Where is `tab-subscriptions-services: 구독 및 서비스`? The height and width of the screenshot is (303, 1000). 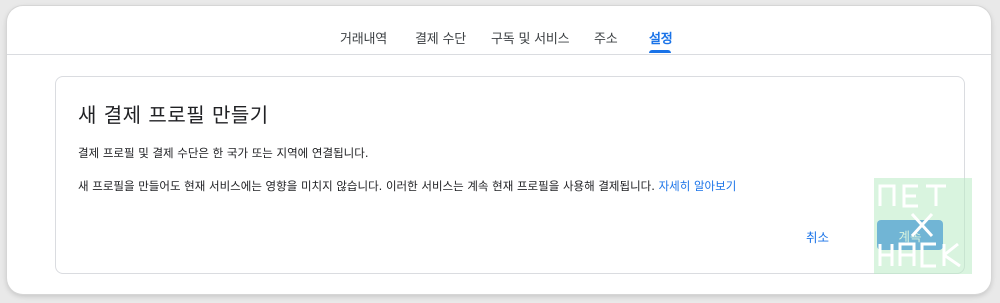 tab-subscriptions-services: 구독 및 서비스 is located at coordinates (530, 37).